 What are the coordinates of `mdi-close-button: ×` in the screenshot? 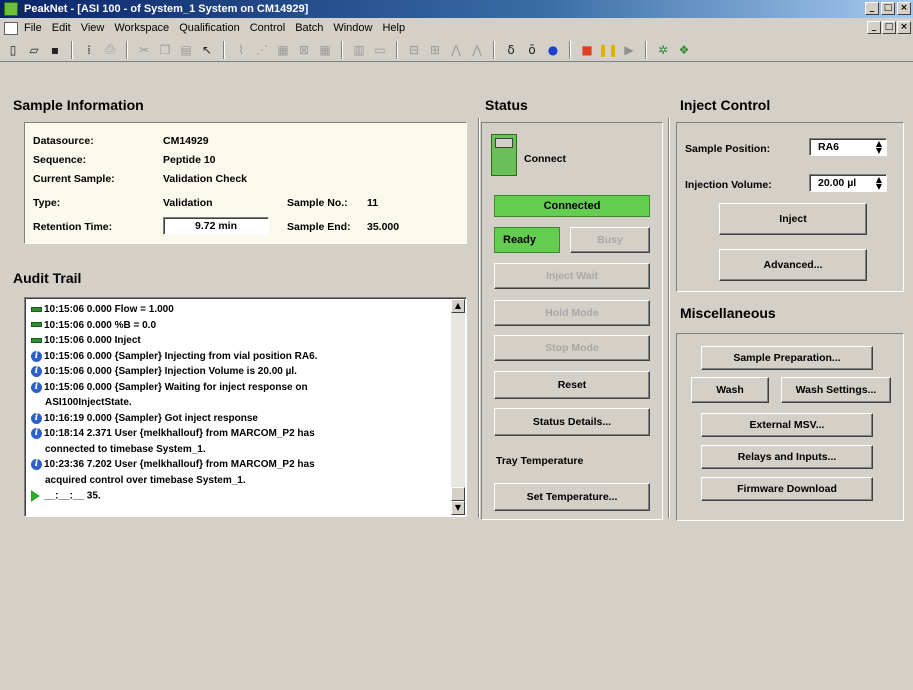 It's located at (904, 27).